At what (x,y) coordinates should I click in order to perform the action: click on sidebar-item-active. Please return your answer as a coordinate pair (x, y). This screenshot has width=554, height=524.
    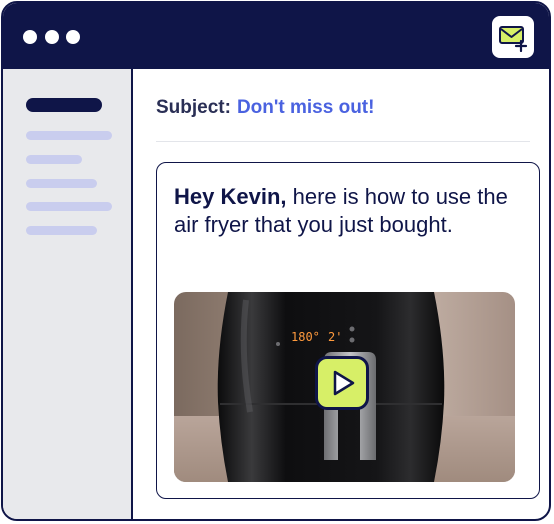
    Looking at the image, I should click on (64, 105).